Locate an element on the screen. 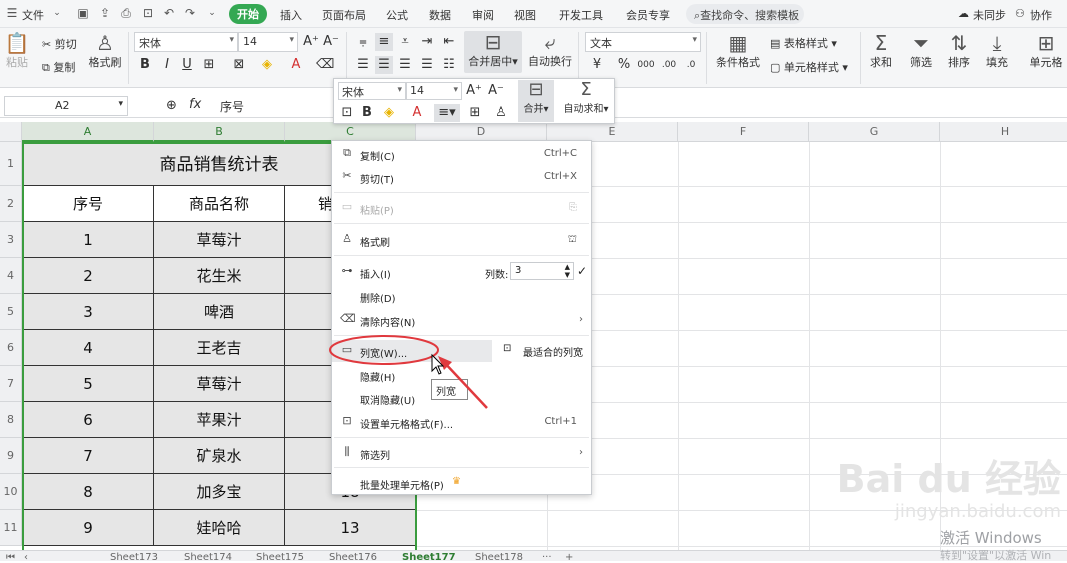 This screenshot has width=1067, height=563. annotation-arrow is located at coordinates (464, 384).